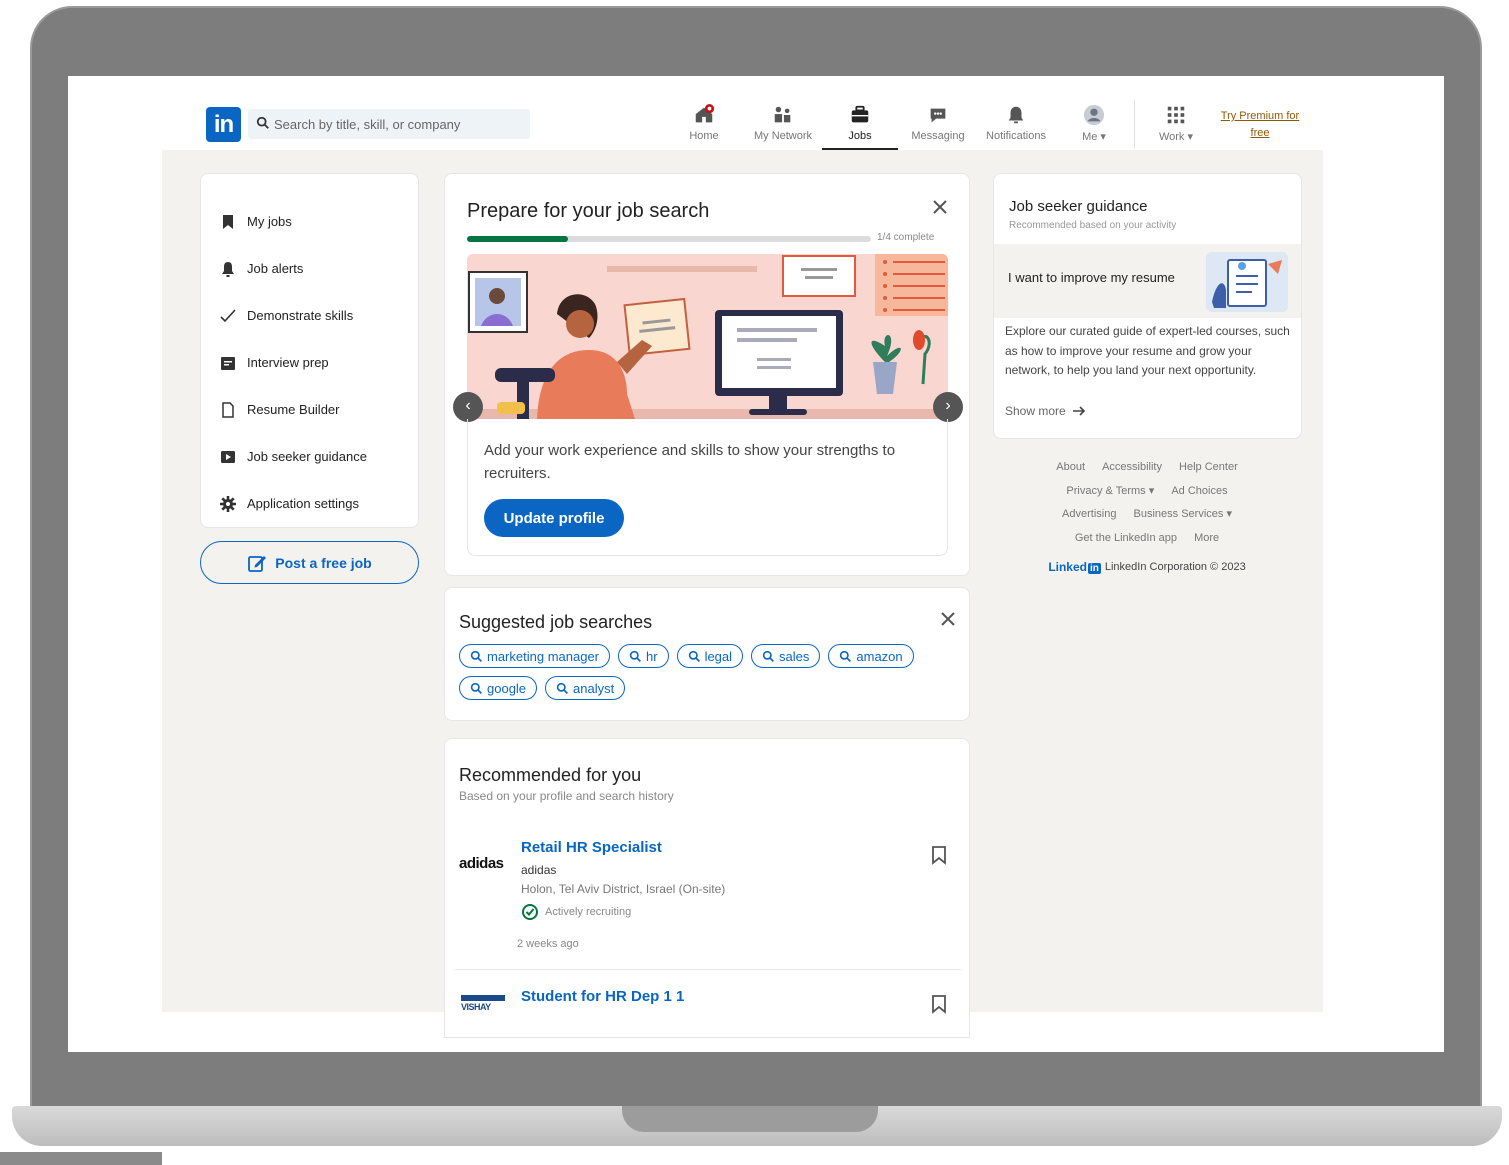 The height and width of the screenshot is (1165, 1509). I want to click on footer-row: About Accessibility Help Center, so click(1147, 468).